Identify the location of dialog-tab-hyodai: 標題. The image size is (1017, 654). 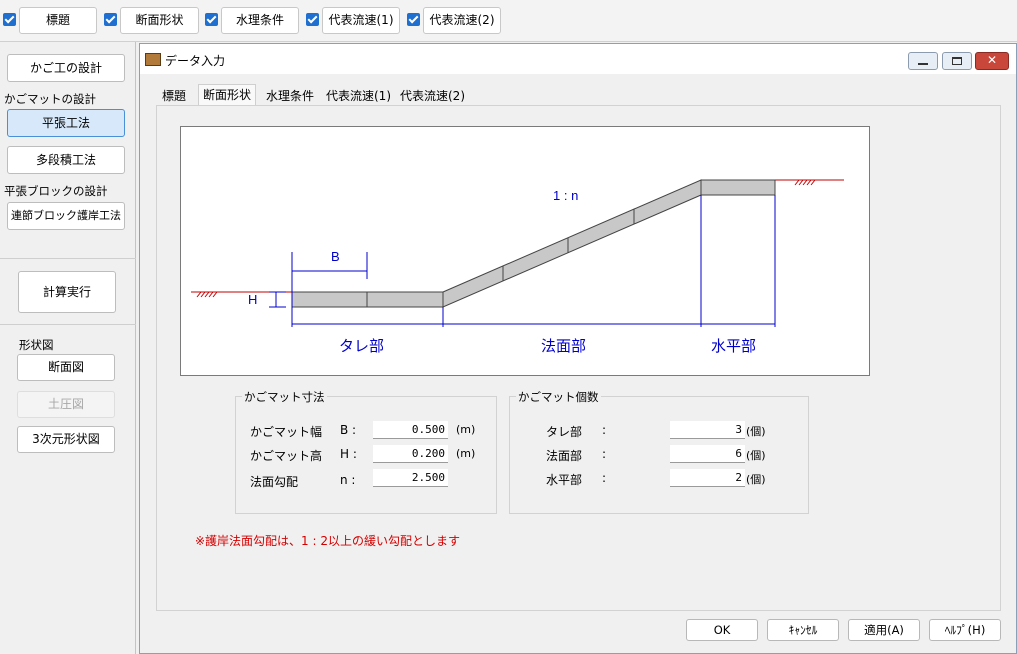
(174, 96).